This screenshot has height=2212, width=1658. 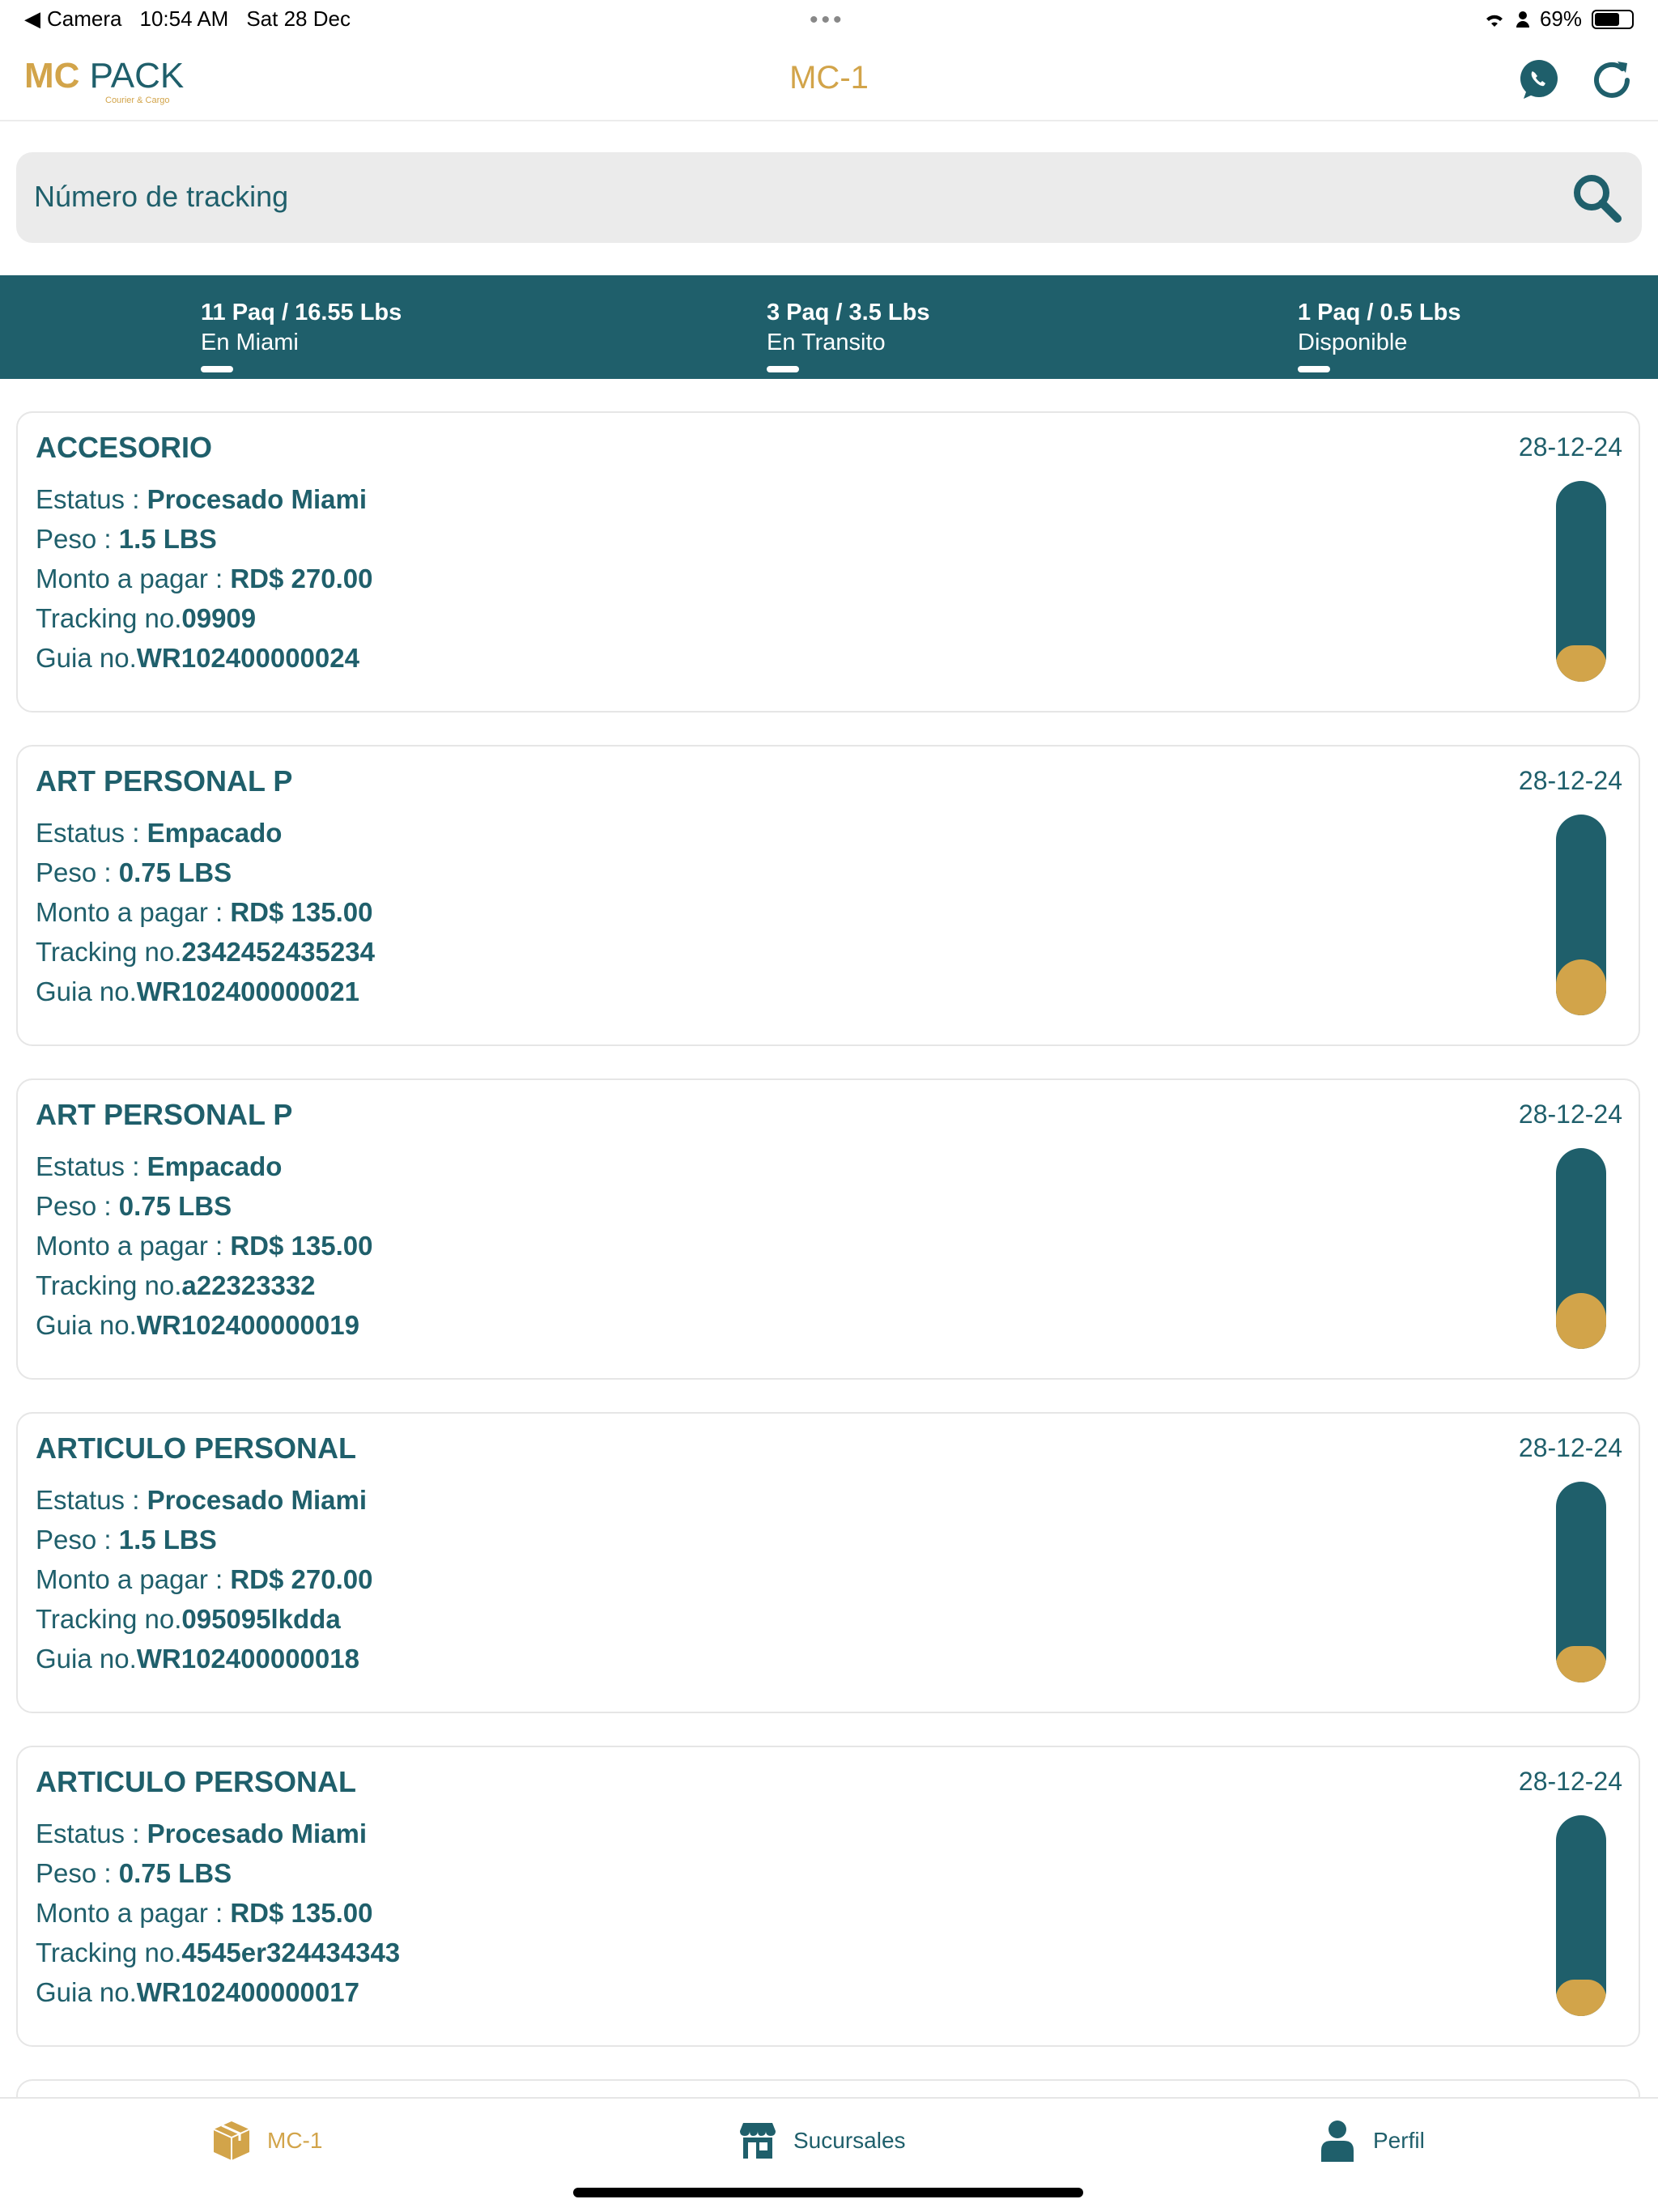 What do you see at coordinates (84, 19) in the screenshot?
I see `back-label: Camera` at bounding box center [84, 19].